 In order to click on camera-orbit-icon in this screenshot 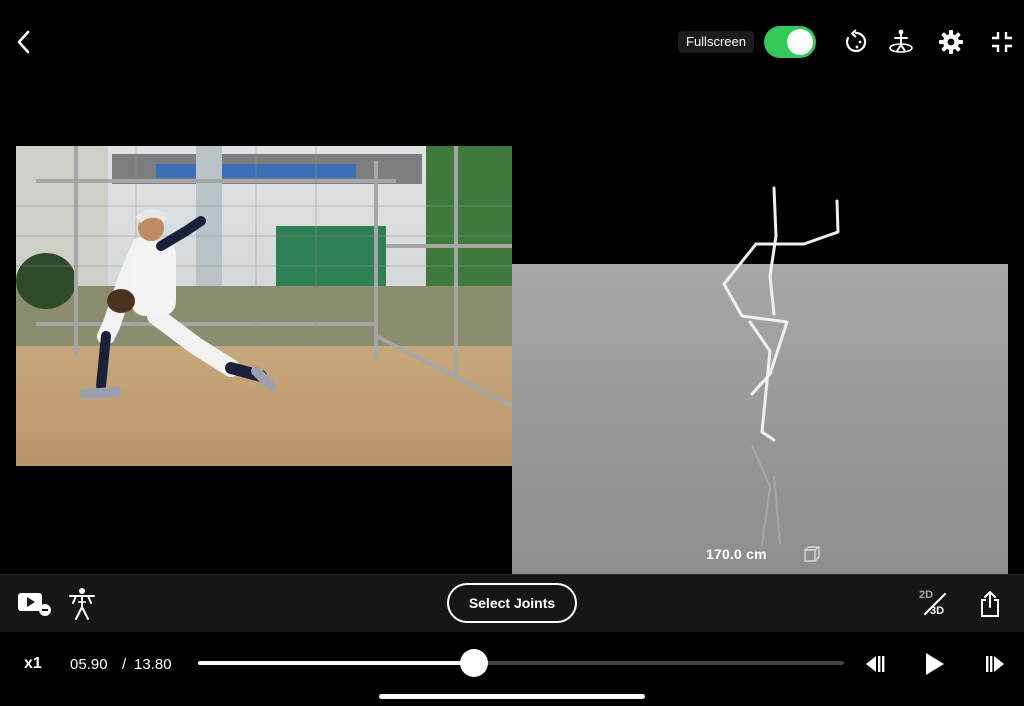, I will do `click(901, 41)`.